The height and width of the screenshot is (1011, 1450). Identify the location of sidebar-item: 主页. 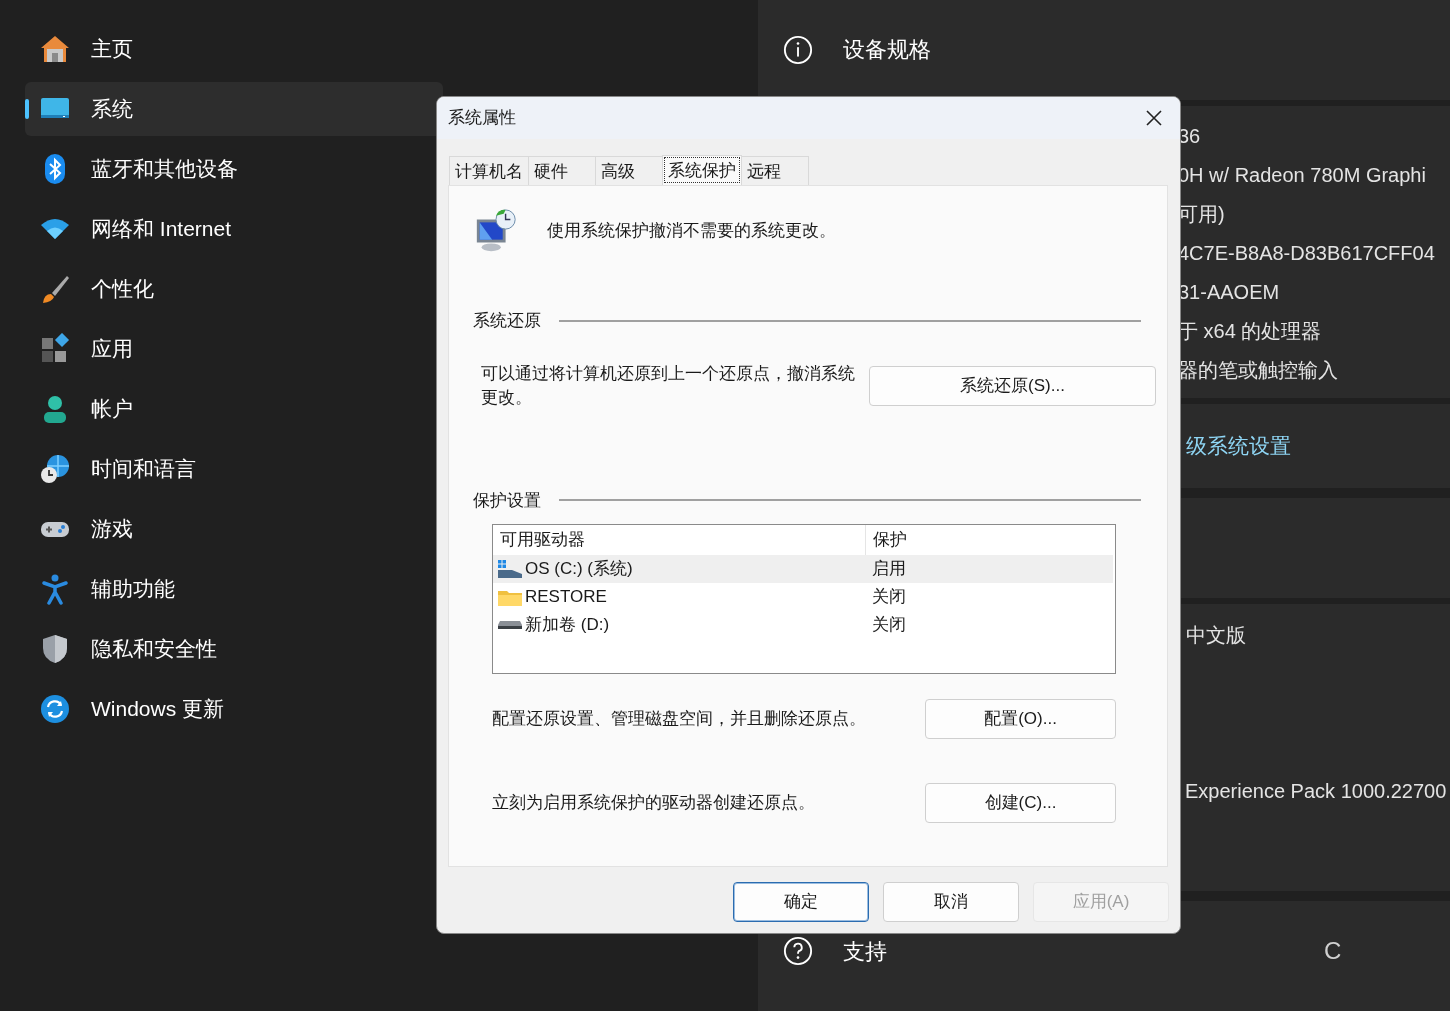
(234, 49).